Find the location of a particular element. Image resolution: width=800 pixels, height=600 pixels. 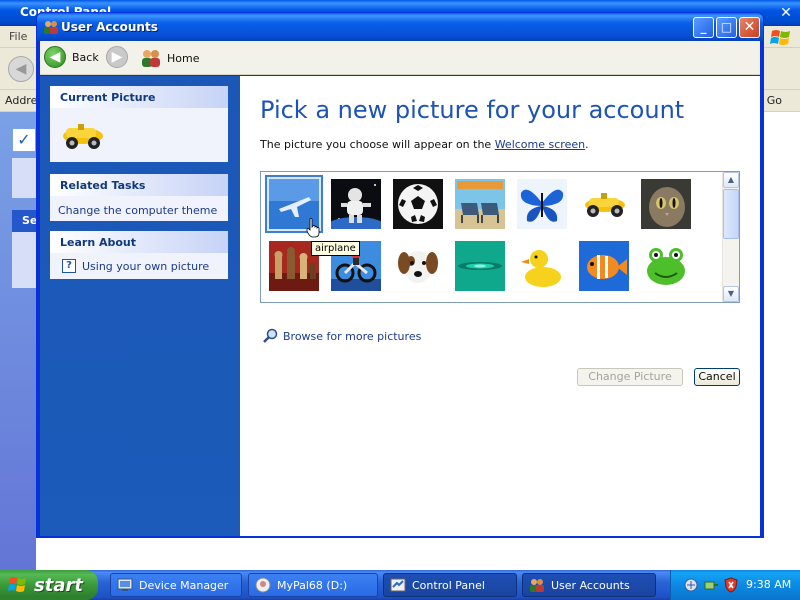

taskbar-item-control-panel: Control Panel is located at coordinates (450, 585).